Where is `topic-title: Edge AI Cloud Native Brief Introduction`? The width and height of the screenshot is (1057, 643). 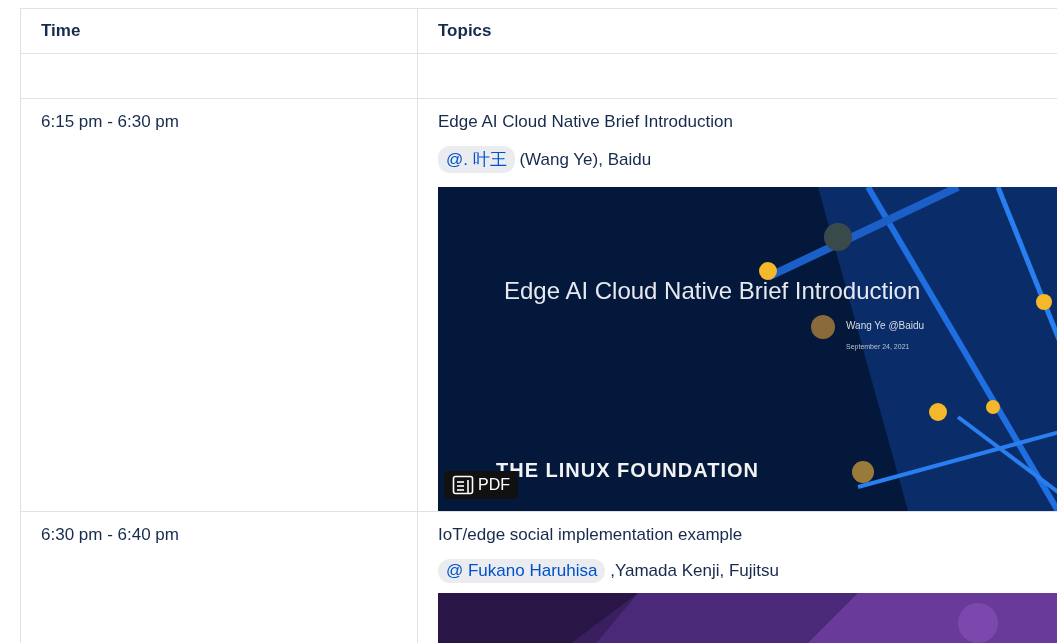
topic-title: Edge AI Cloud Native Brief Introduction is located at coordinates (585, 121).